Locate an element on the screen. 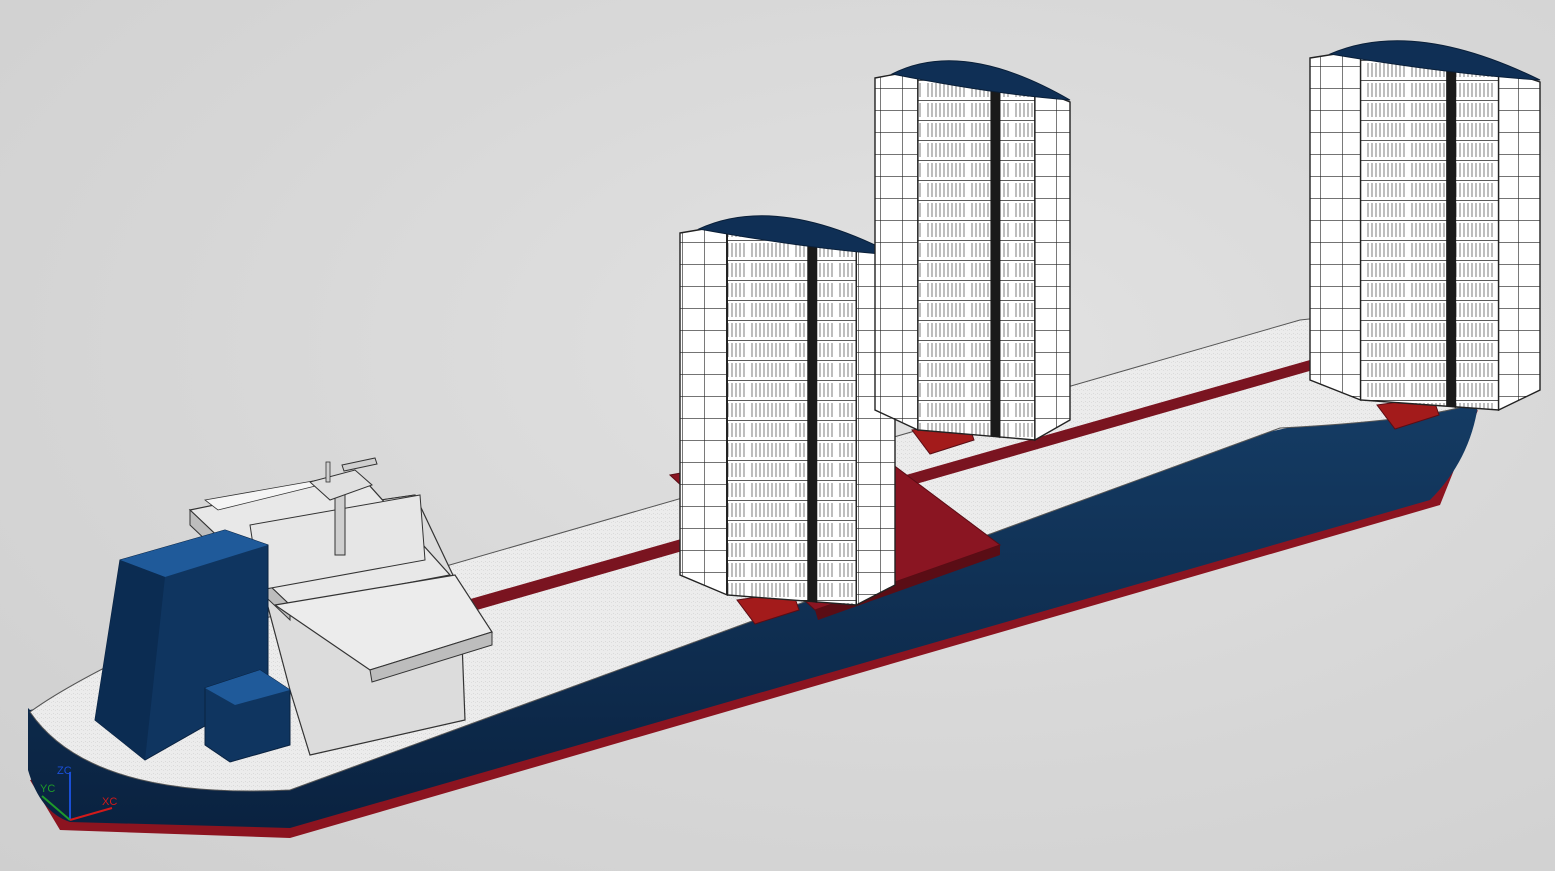  y-axis-label: YC is located at coordinates (47, 789).